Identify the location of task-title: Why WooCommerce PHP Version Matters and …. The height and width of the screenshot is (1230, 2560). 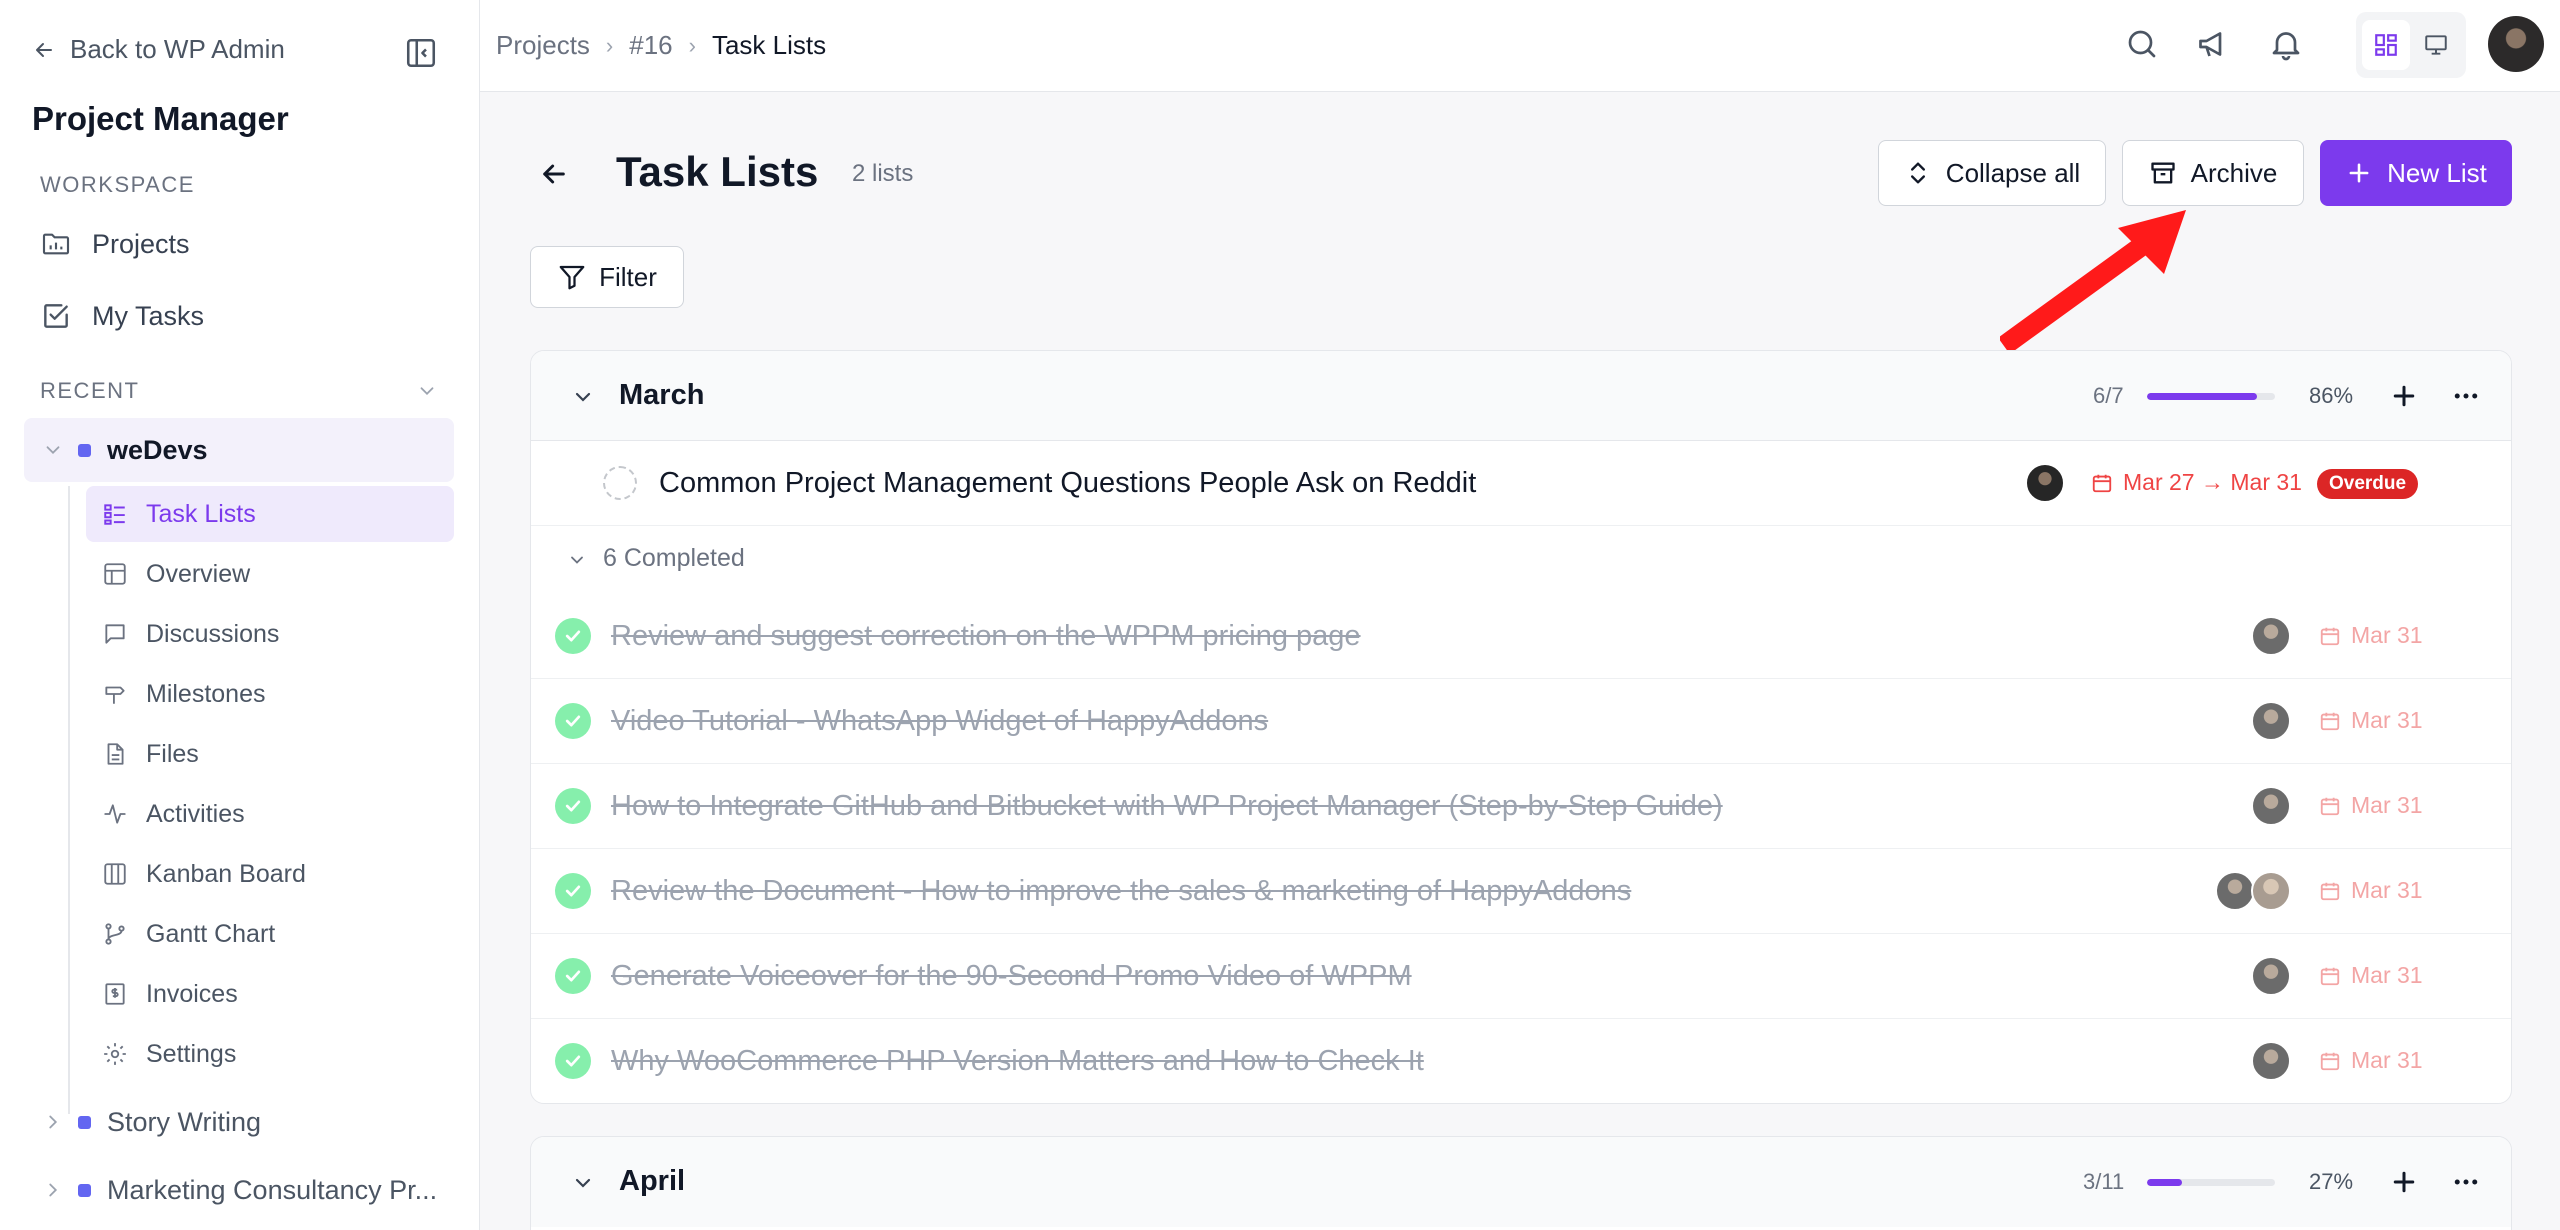
(1017, 1061).